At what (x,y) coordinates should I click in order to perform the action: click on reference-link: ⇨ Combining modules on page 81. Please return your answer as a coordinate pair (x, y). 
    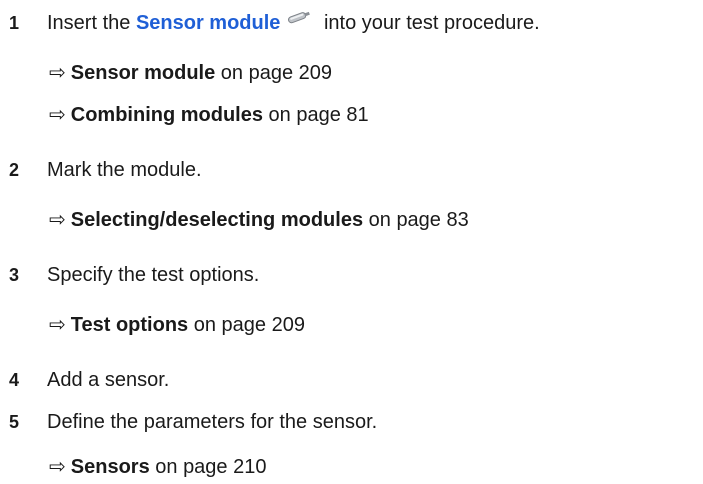
    Looking at the image, I should click on (209, 115).